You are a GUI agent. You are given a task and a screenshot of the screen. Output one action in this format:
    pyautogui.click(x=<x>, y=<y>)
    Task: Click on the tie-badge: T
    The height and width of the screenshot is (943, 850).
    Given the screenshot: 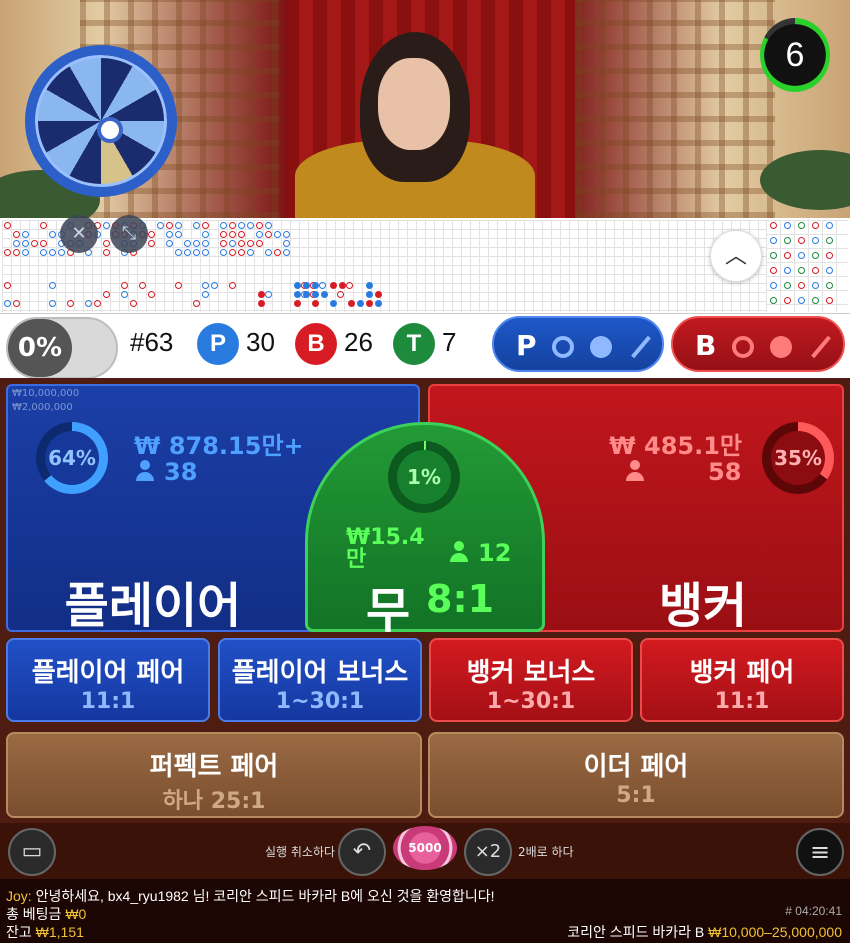 What is the action you would take?
    pyautogui.click(x=414, y=344)
    